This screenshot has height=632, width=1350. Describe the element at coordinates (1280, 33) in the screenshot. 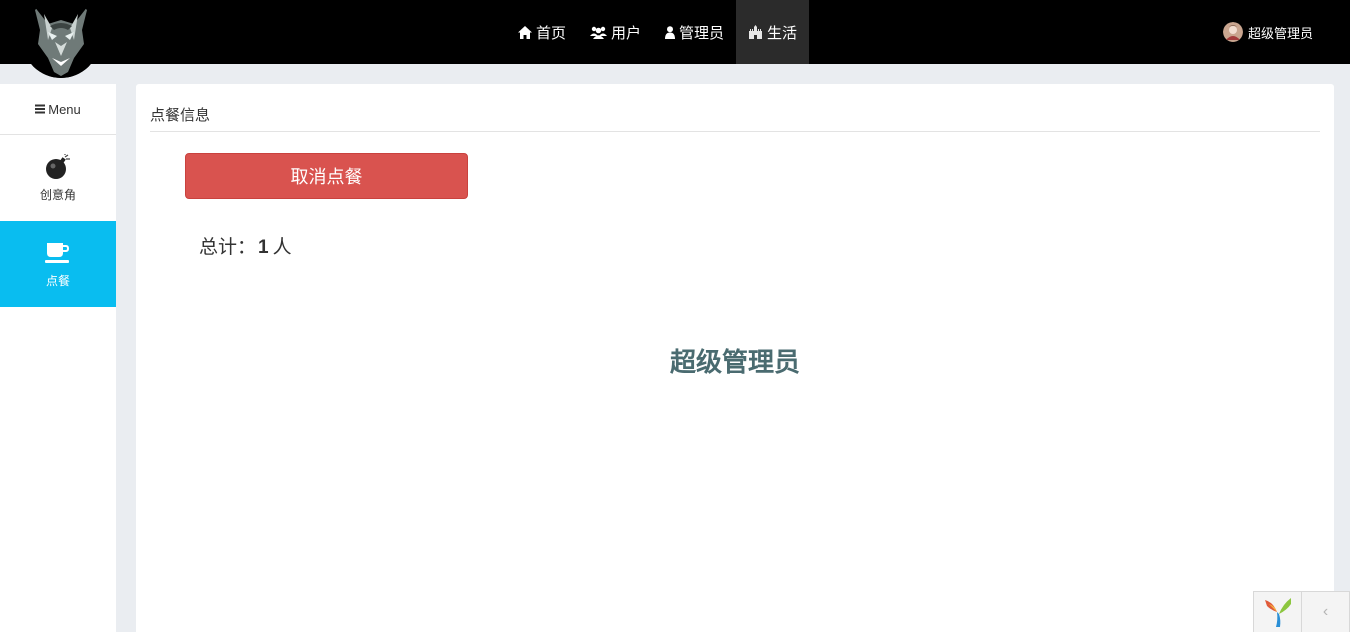

I see `user-name: 超级管理员` at that location.